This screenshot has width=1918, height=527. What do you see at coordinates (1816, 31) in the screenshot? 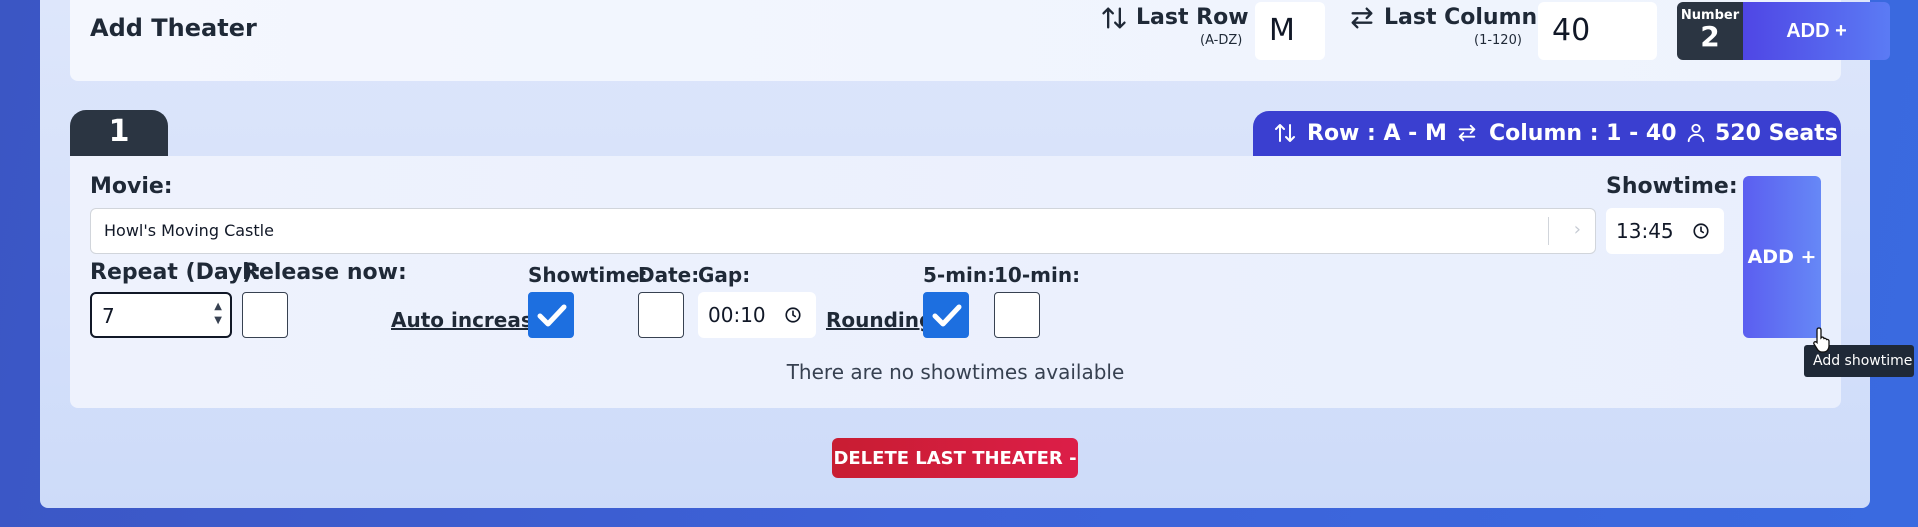
I see `add-theater-button: ADD +` at bounding box center [1816, 31].